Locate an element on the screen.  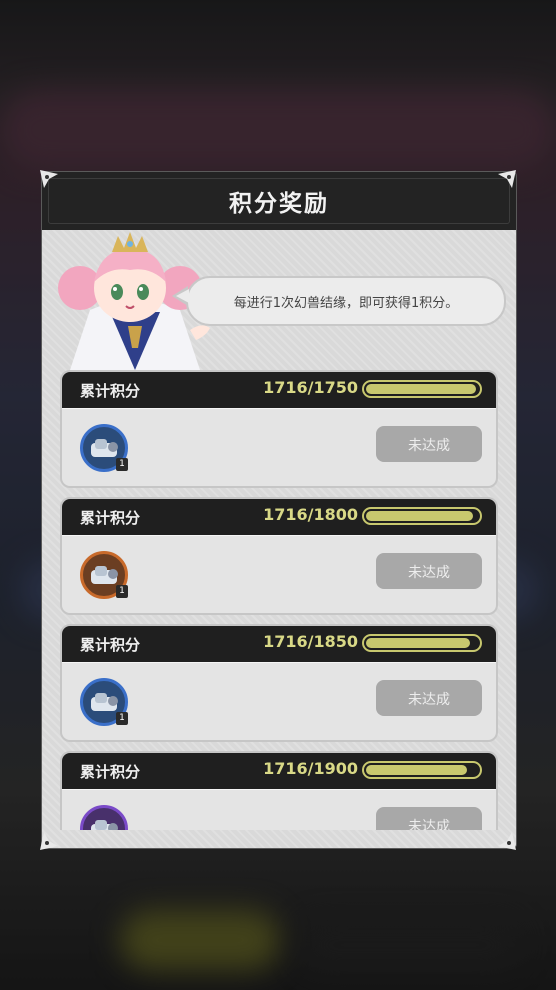
card-header: 累计积分 1716/1750 is located at coordinates (279, 390).